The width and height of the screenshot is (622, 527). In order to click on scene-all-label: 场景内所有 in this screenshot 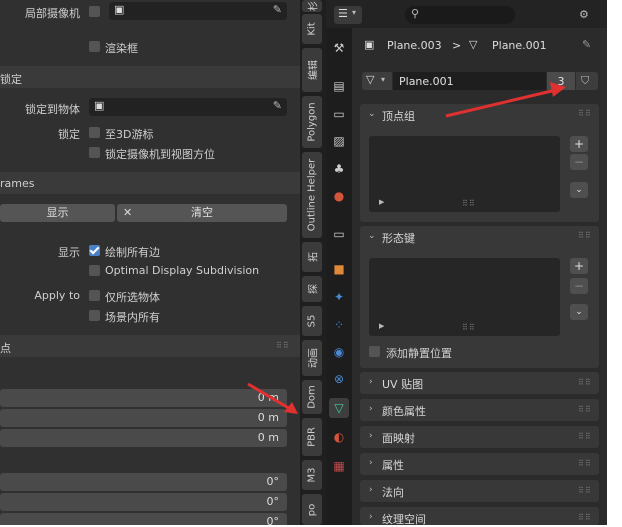, I will do `click(132, 317)`.